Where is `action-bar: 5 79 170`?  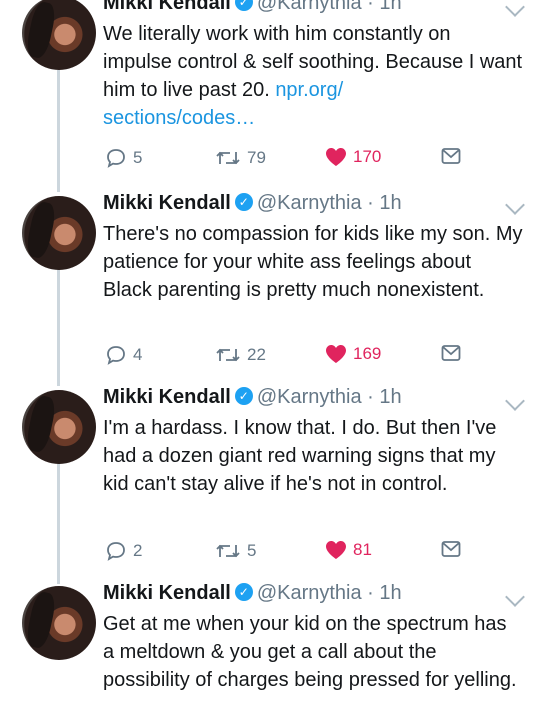
action-bar: 5 79 170 is located at coordinates (313, 160).